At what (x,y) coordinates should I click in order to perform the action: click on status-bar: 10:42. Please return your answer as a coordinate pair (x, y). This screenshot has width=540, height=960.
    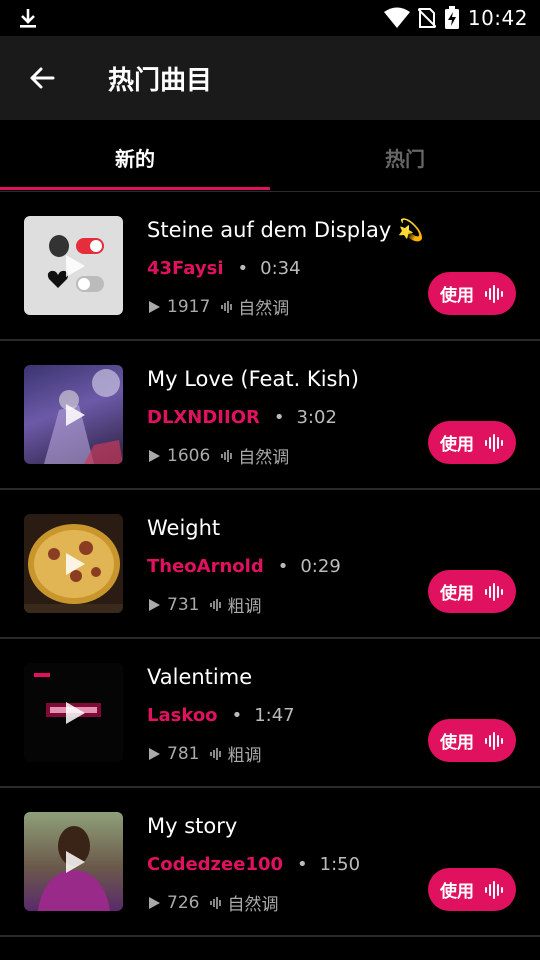
    Looking at the image, I should click on (270, 18).